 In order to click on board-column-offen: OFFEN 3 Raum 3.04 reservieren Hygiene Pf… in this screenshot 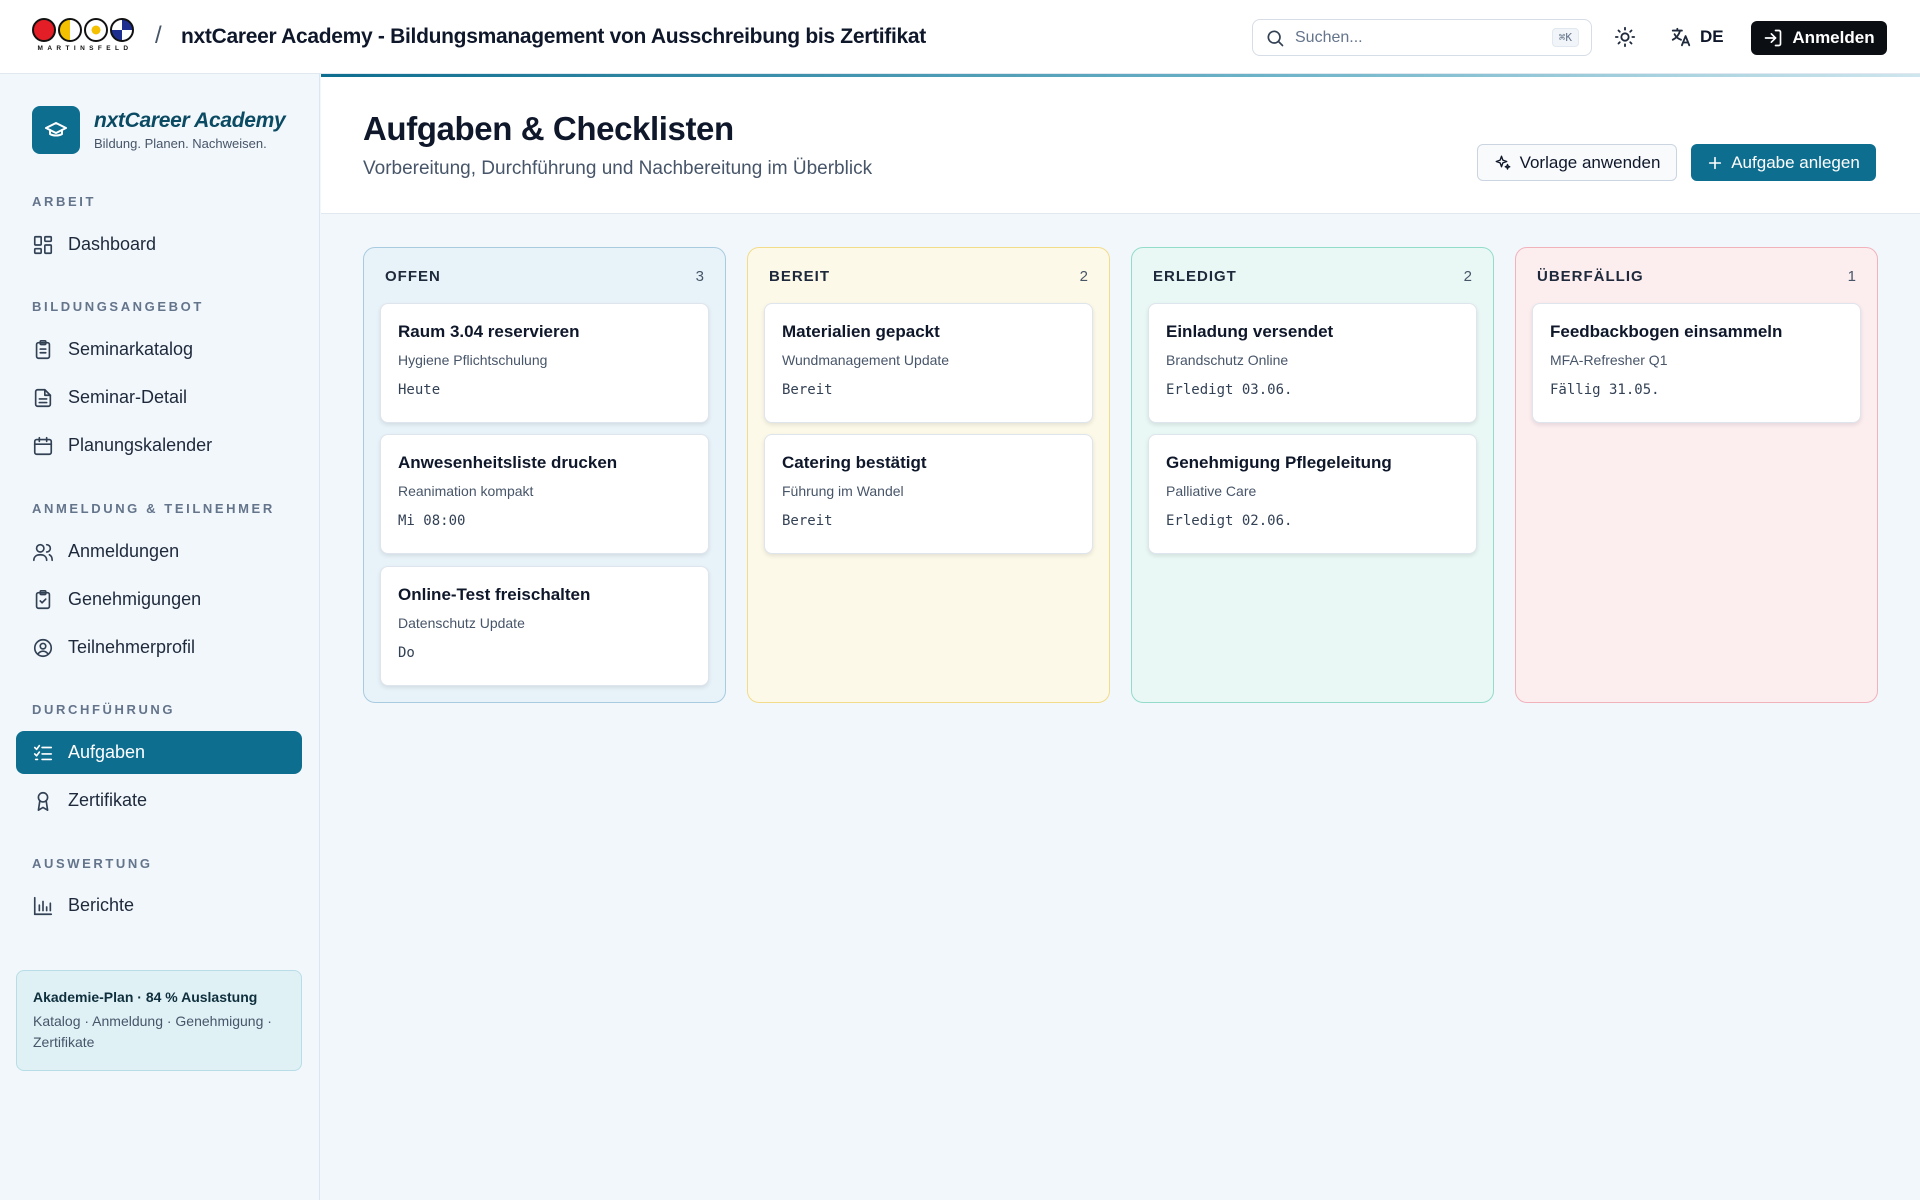, I will do `click(544, 475)`.